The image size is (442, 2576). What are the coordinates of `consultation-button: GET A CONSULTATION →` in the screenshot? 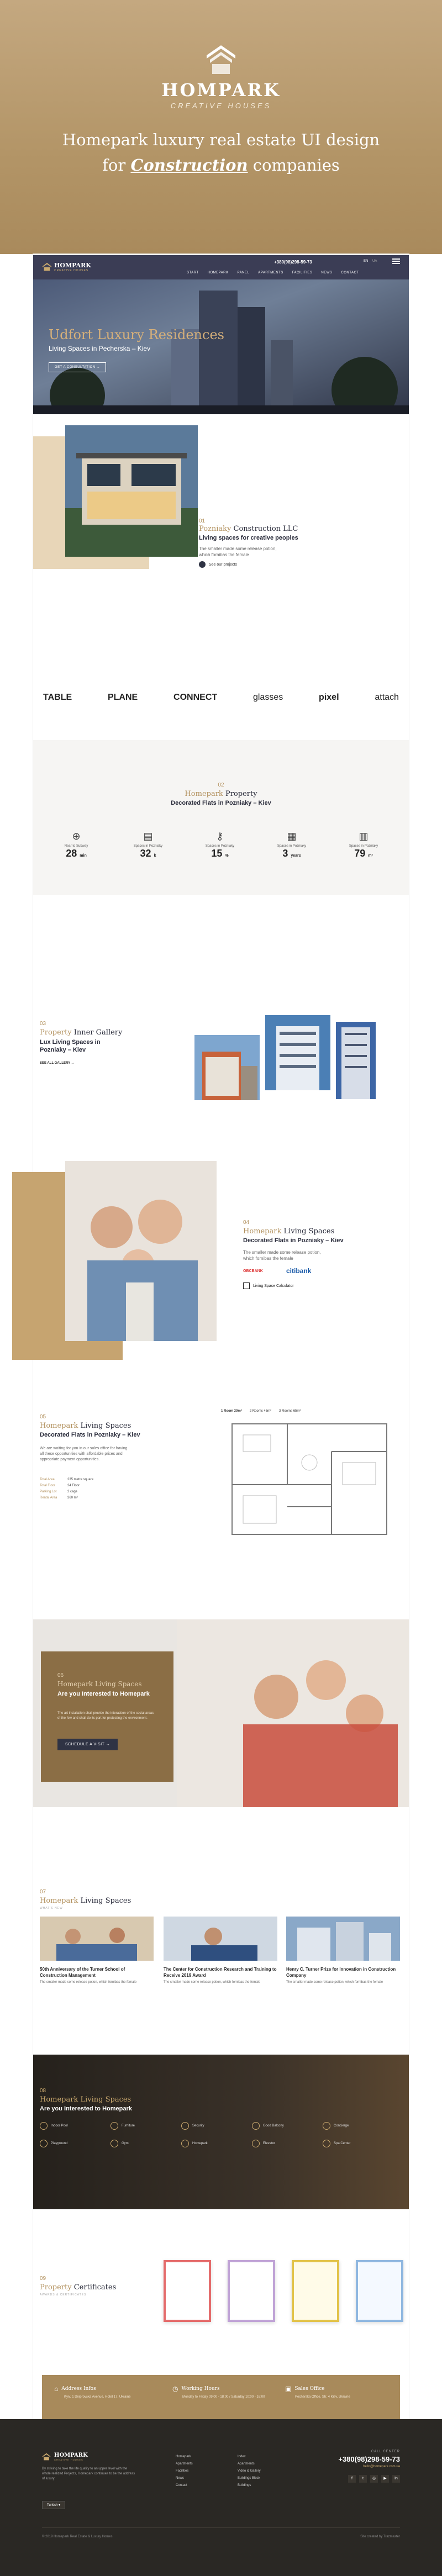 It's located at (78, 367).